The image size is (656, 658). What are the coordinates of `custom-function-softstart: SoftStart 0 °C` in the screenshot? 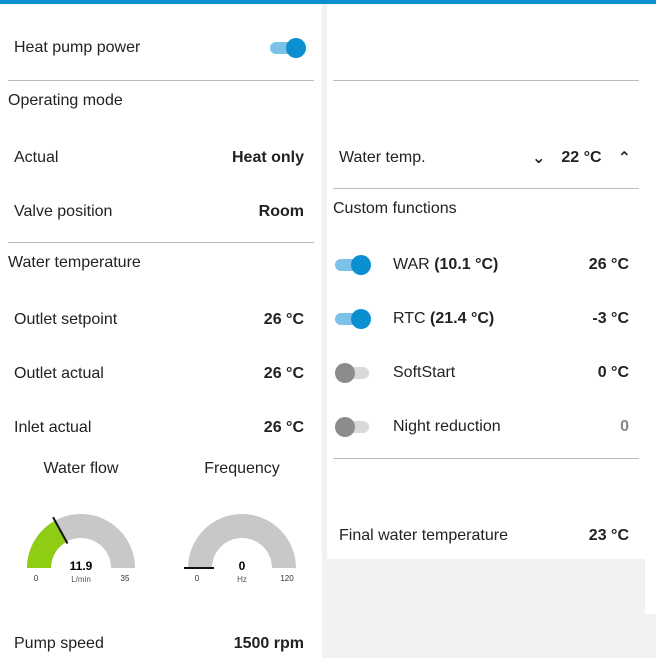 It's located at (482, 373).